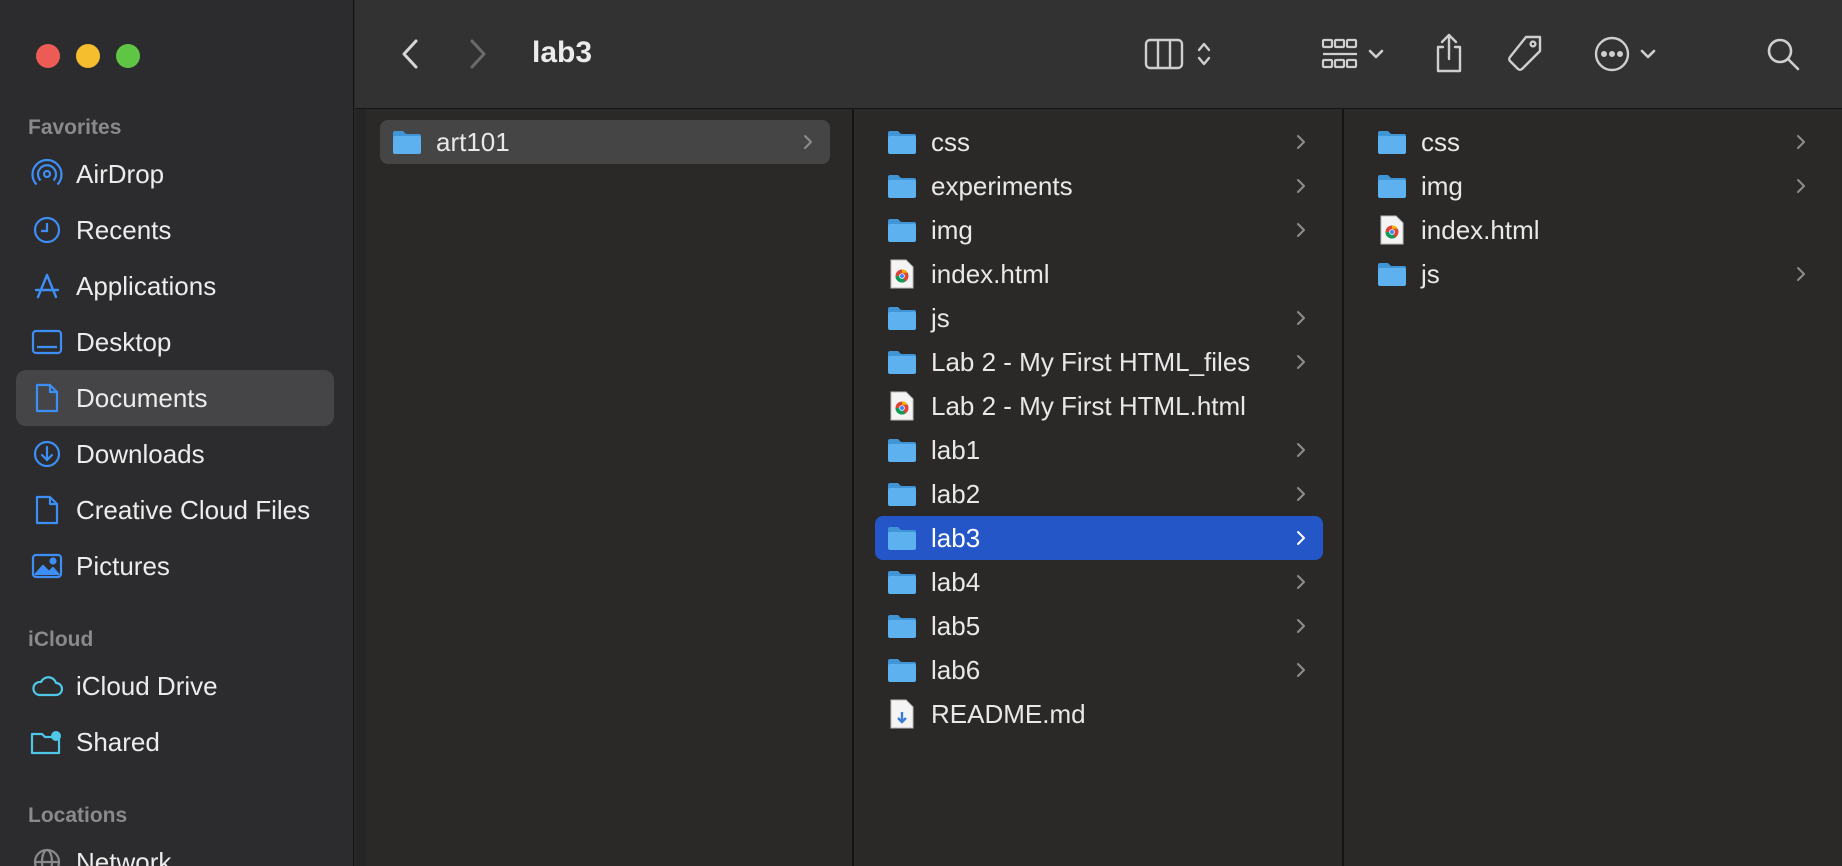 This screenshot has height=866, width=1842. Describe the element at coordinates (175, 342) in the screenshot. I see `sidebar-item-desktop: Desktop` at that location.